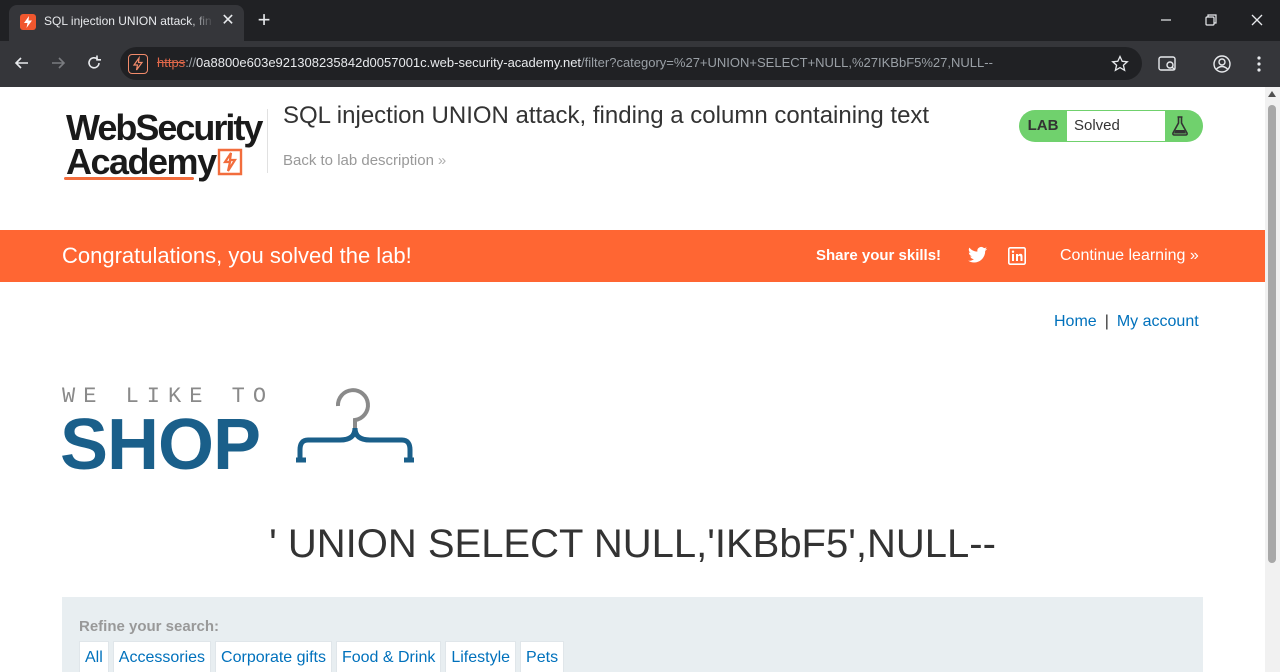  Describe the element at coordinates (264, 20) in the screenshot. I see `new-tab-button: +` at that location.